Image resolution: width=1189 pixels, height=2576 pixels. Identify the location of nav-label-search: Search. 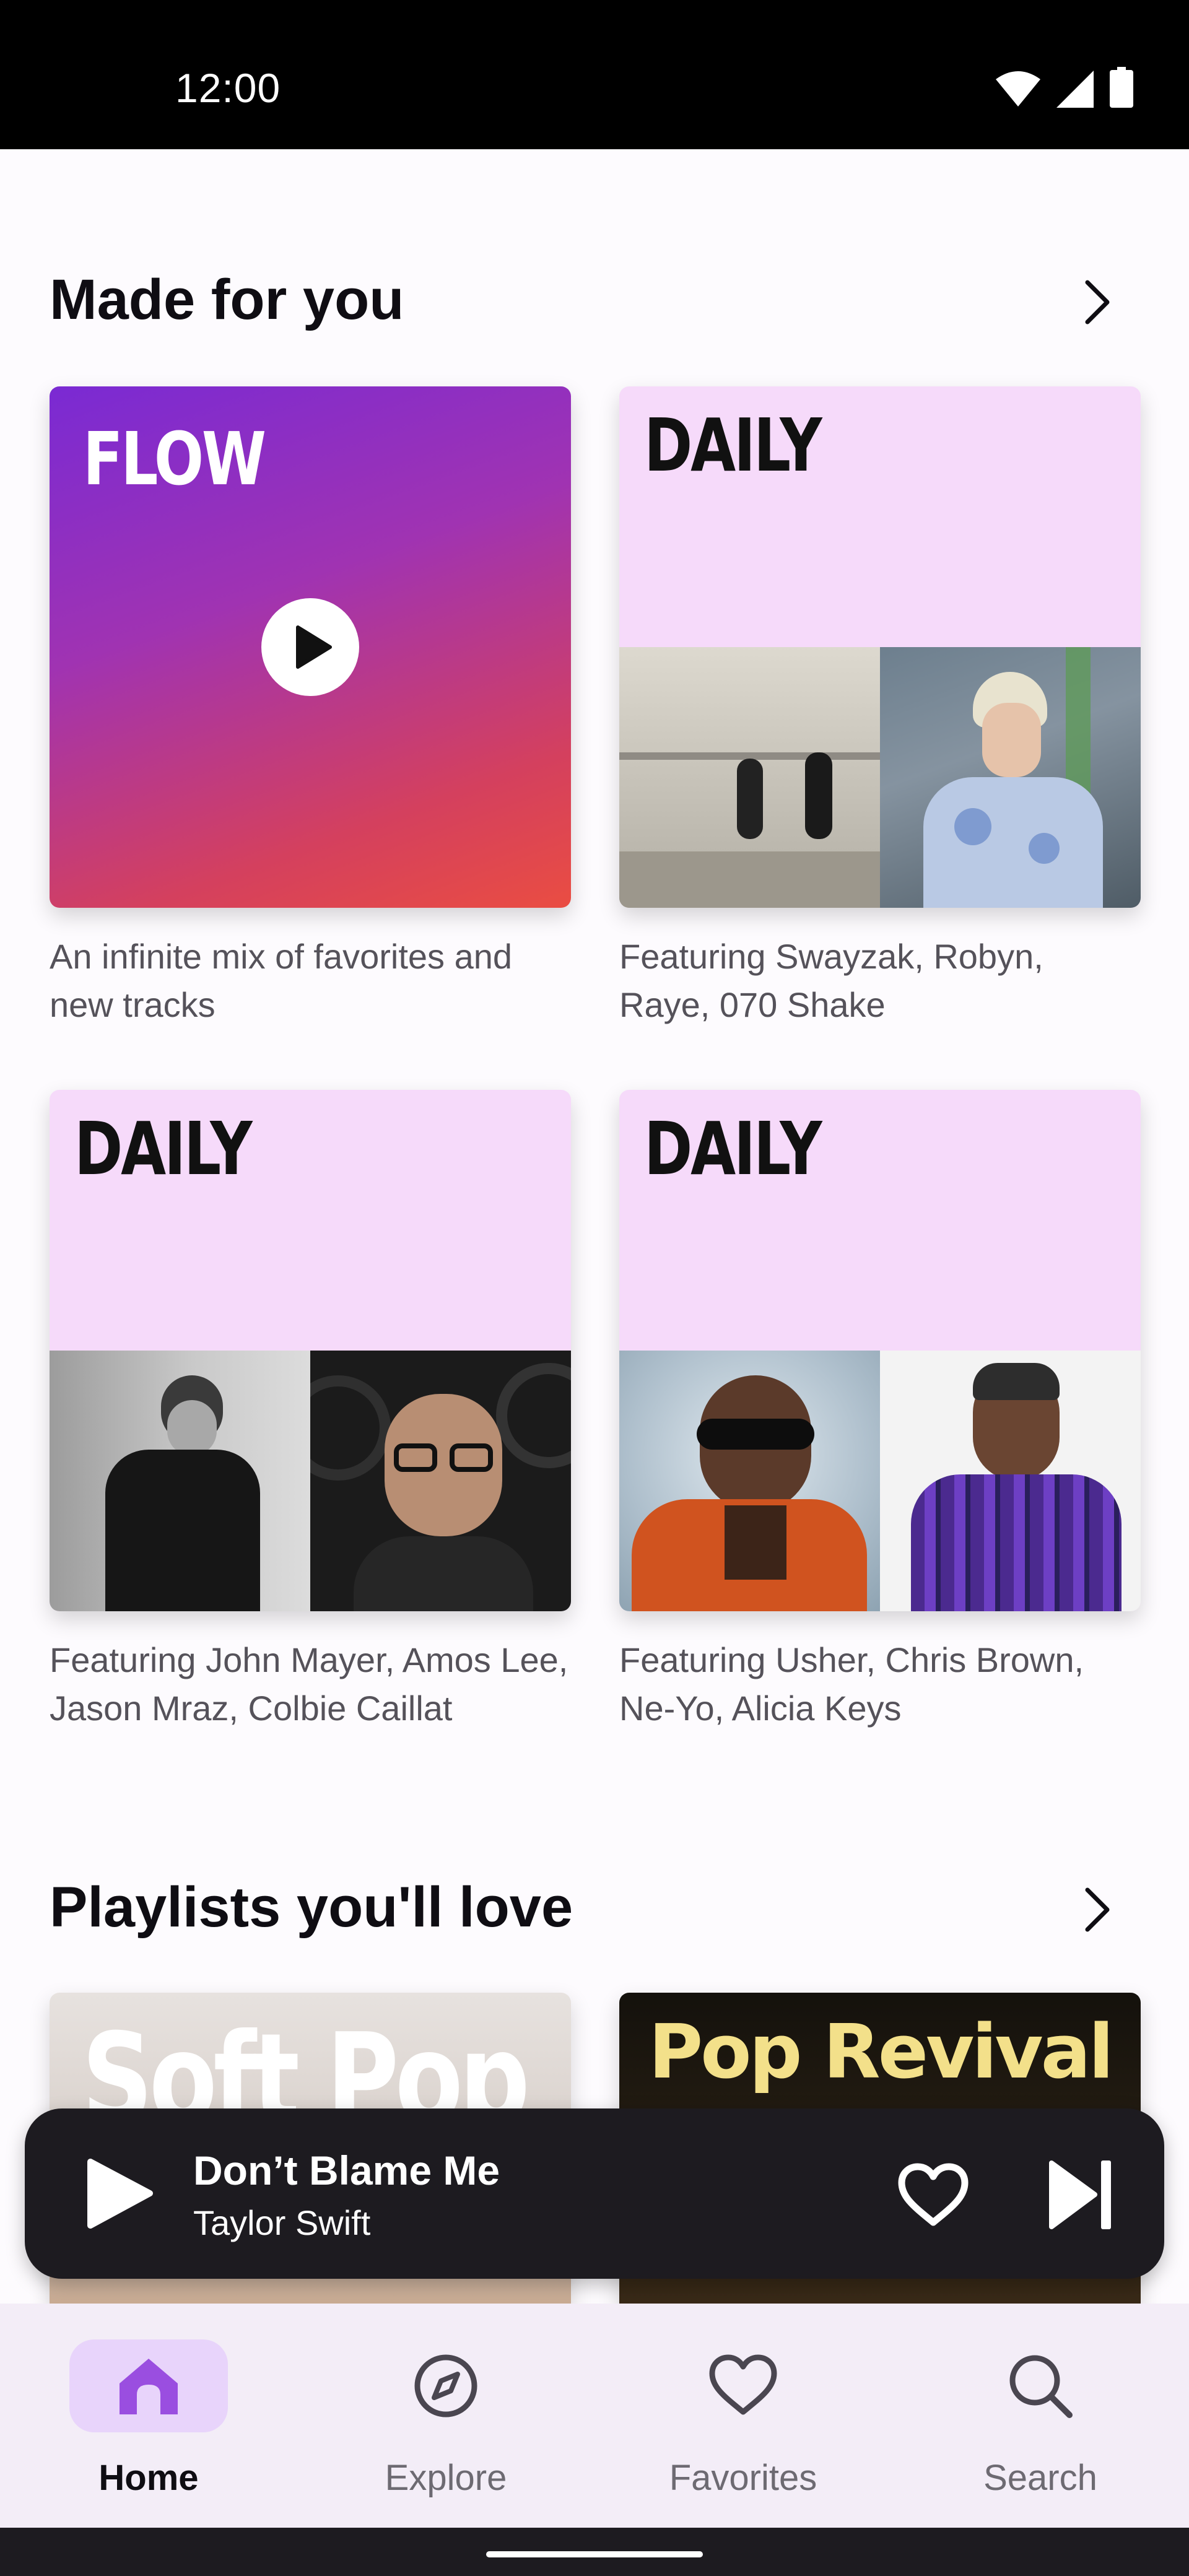
(1040, 2478).